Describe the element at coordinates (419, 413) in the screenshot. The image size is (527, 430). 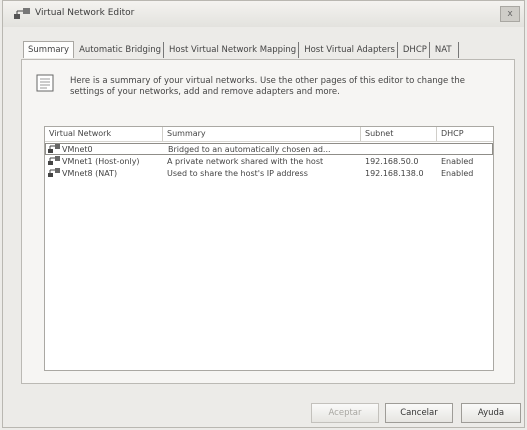
I see `cancel-button: Cancelar` at that location.